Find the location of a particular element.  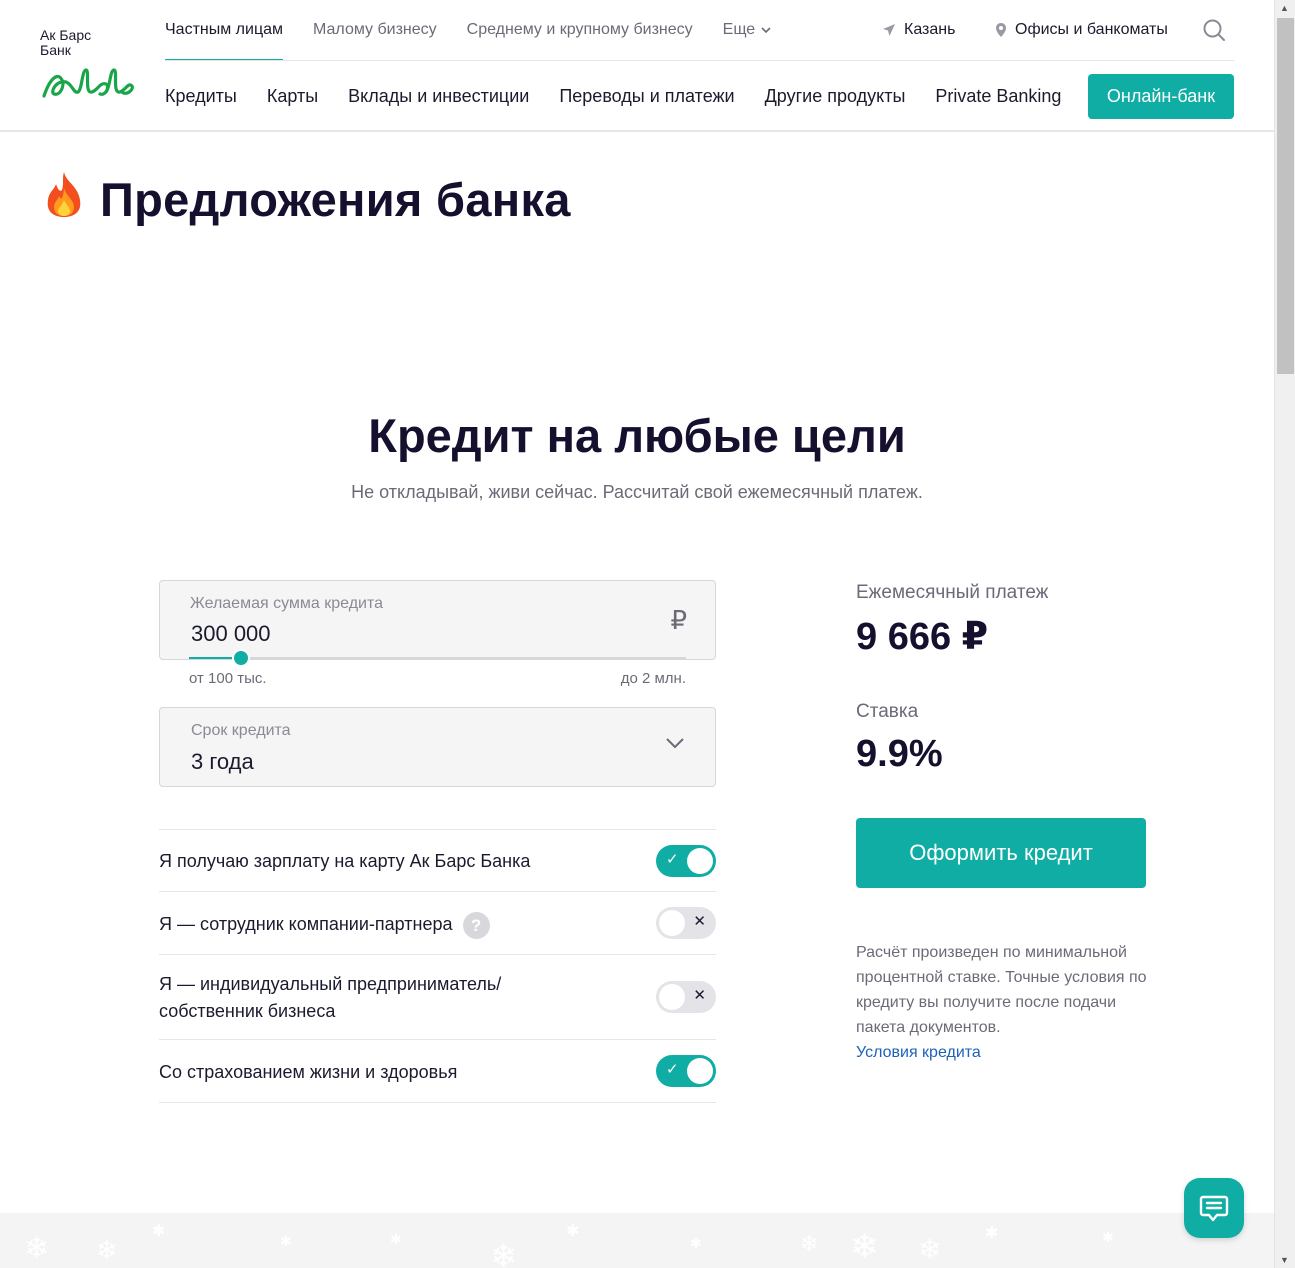

nav-other-products: Другие продукты is located at coordinates (835, 96).